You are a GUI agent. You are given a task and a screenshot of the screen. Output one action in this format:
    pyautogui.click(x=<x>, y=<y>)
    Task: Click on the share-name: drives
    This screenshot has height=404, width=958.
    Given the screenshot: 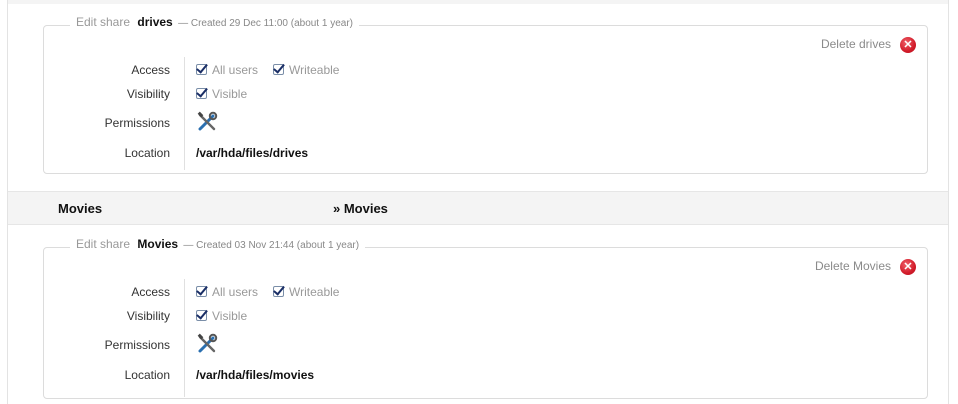 What is the action you would take?
    pyautogui.click(x=154, y=22)
    